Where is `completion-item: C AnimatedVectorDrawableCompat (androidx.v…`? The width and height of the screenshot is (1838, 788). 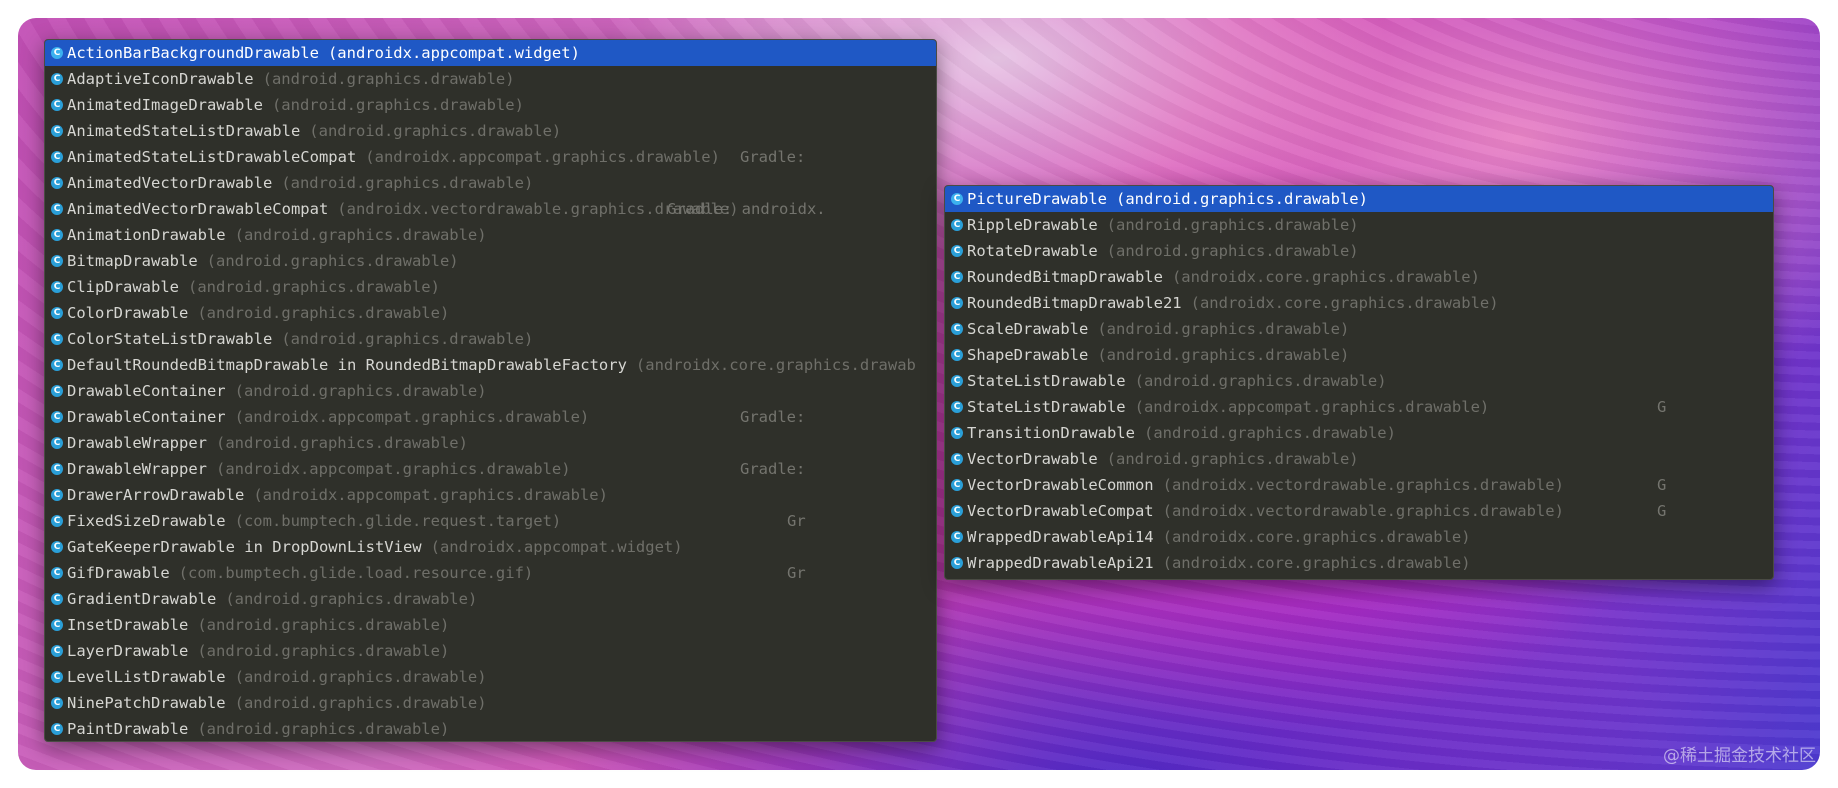
completion-item: C AnimatedVectorDrawableCompat (androidx.v… is located at coordinates (490, 209).